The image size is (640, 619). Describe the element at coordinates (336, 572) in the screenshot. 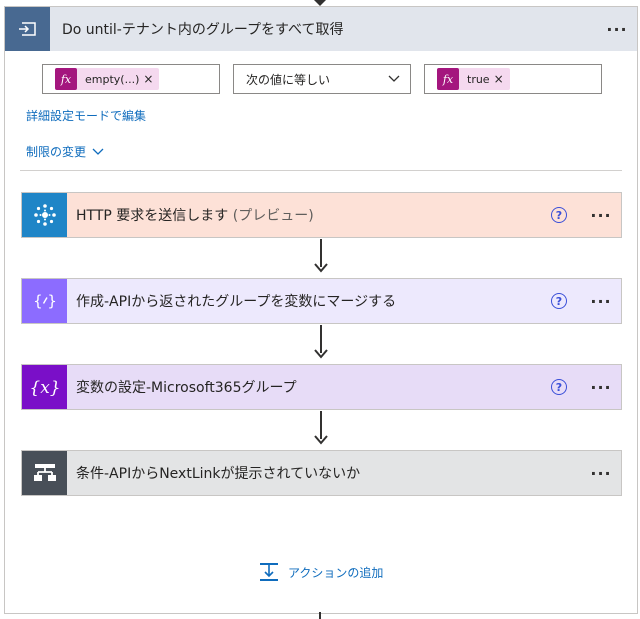

I see `add-action-label: アクションの追加` at that location.